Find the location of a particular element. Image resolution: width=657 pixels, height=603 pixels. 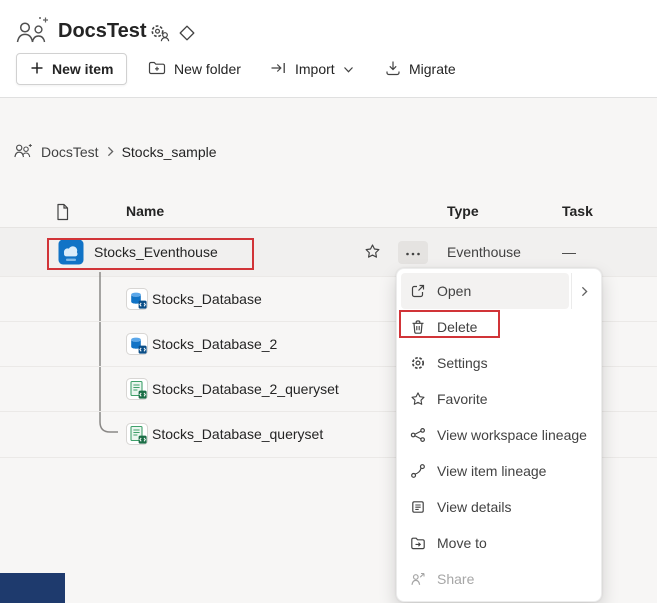

column-header-type: Type is located at coordinates (463, 211).